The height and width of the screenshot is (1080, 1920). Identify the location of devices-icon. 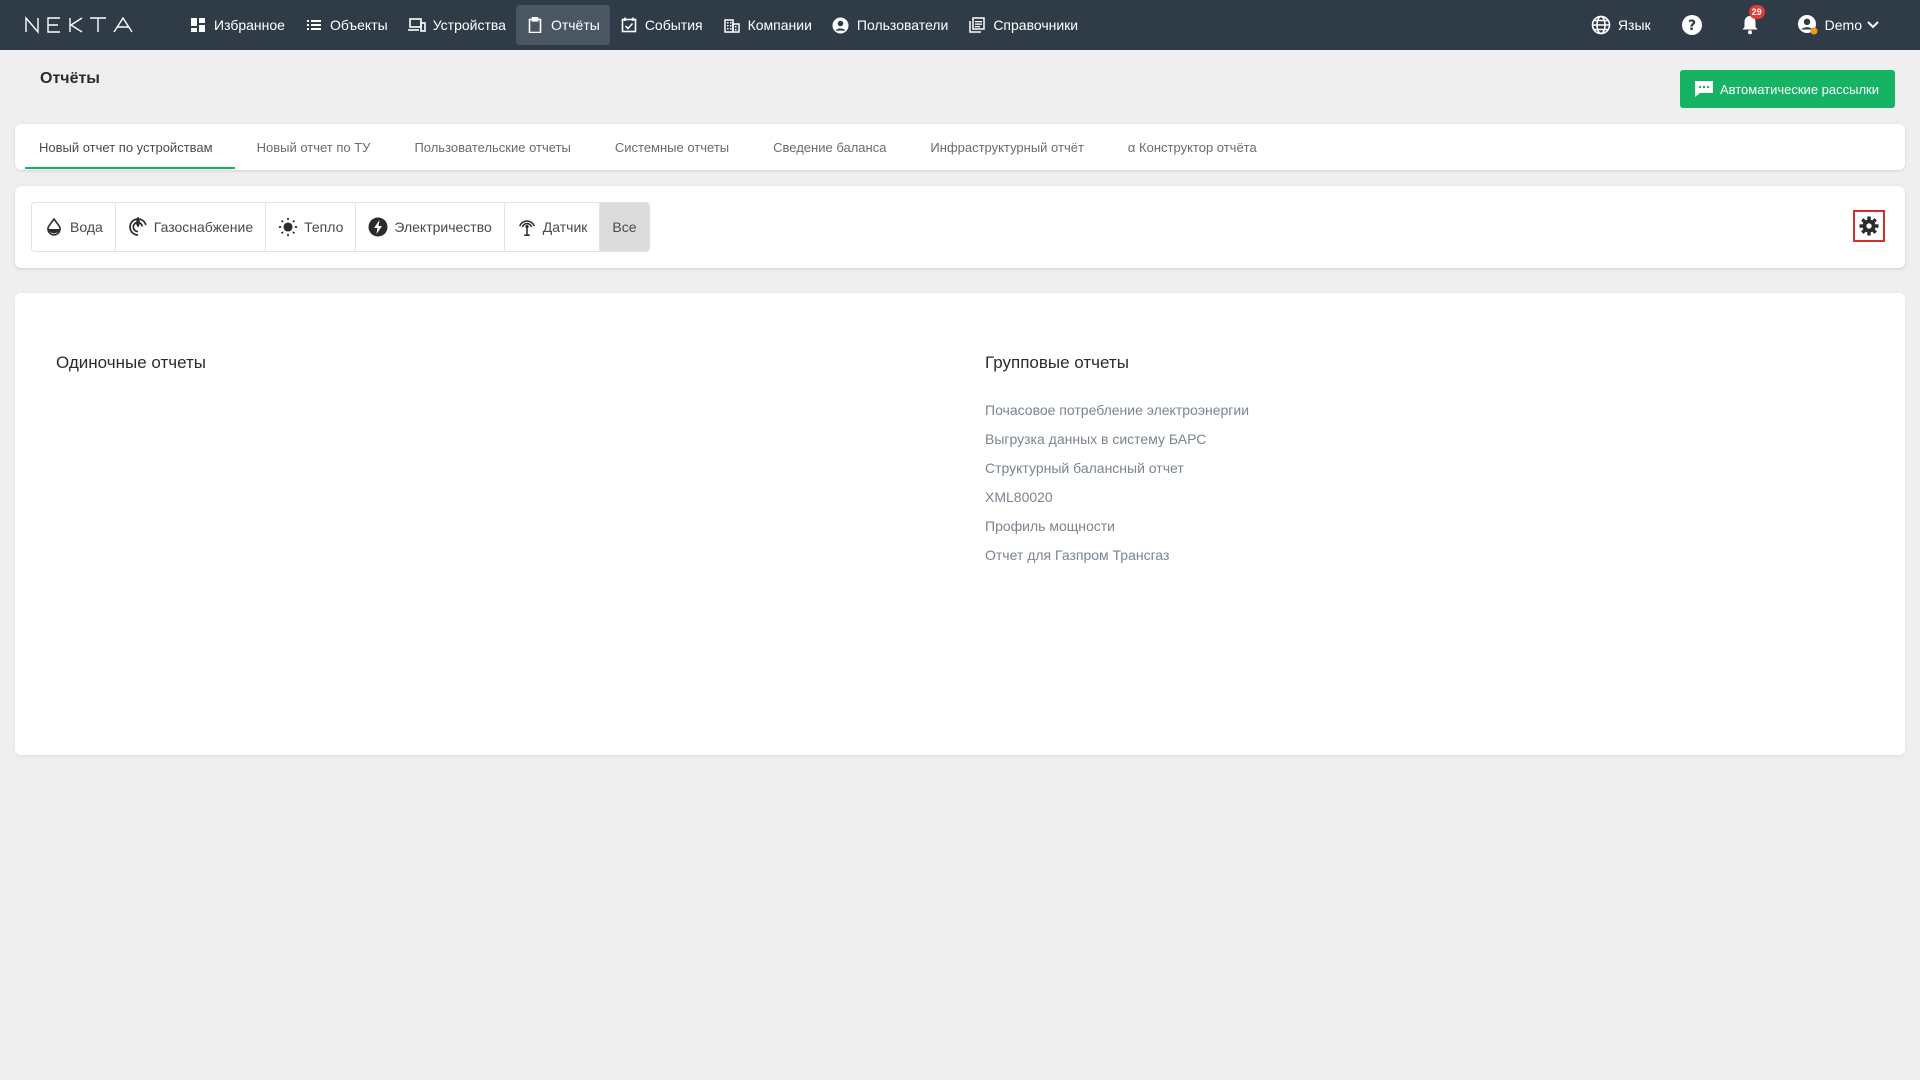
(416, 25).